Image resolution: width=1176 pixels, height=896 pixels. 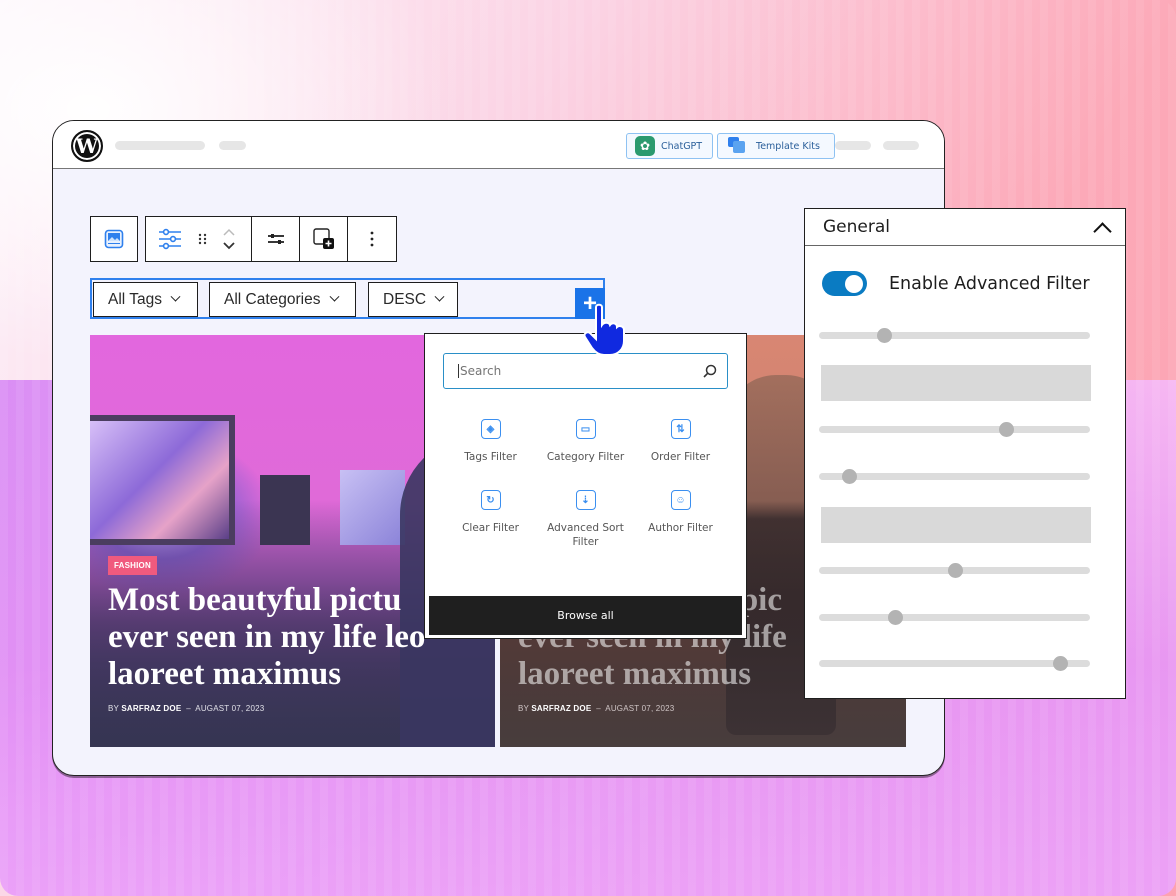 What do you see at coordinates (682, 146) in the screenshot?
I see `chatgpt-label: ChatGPT` at bounding box center [682, 146].